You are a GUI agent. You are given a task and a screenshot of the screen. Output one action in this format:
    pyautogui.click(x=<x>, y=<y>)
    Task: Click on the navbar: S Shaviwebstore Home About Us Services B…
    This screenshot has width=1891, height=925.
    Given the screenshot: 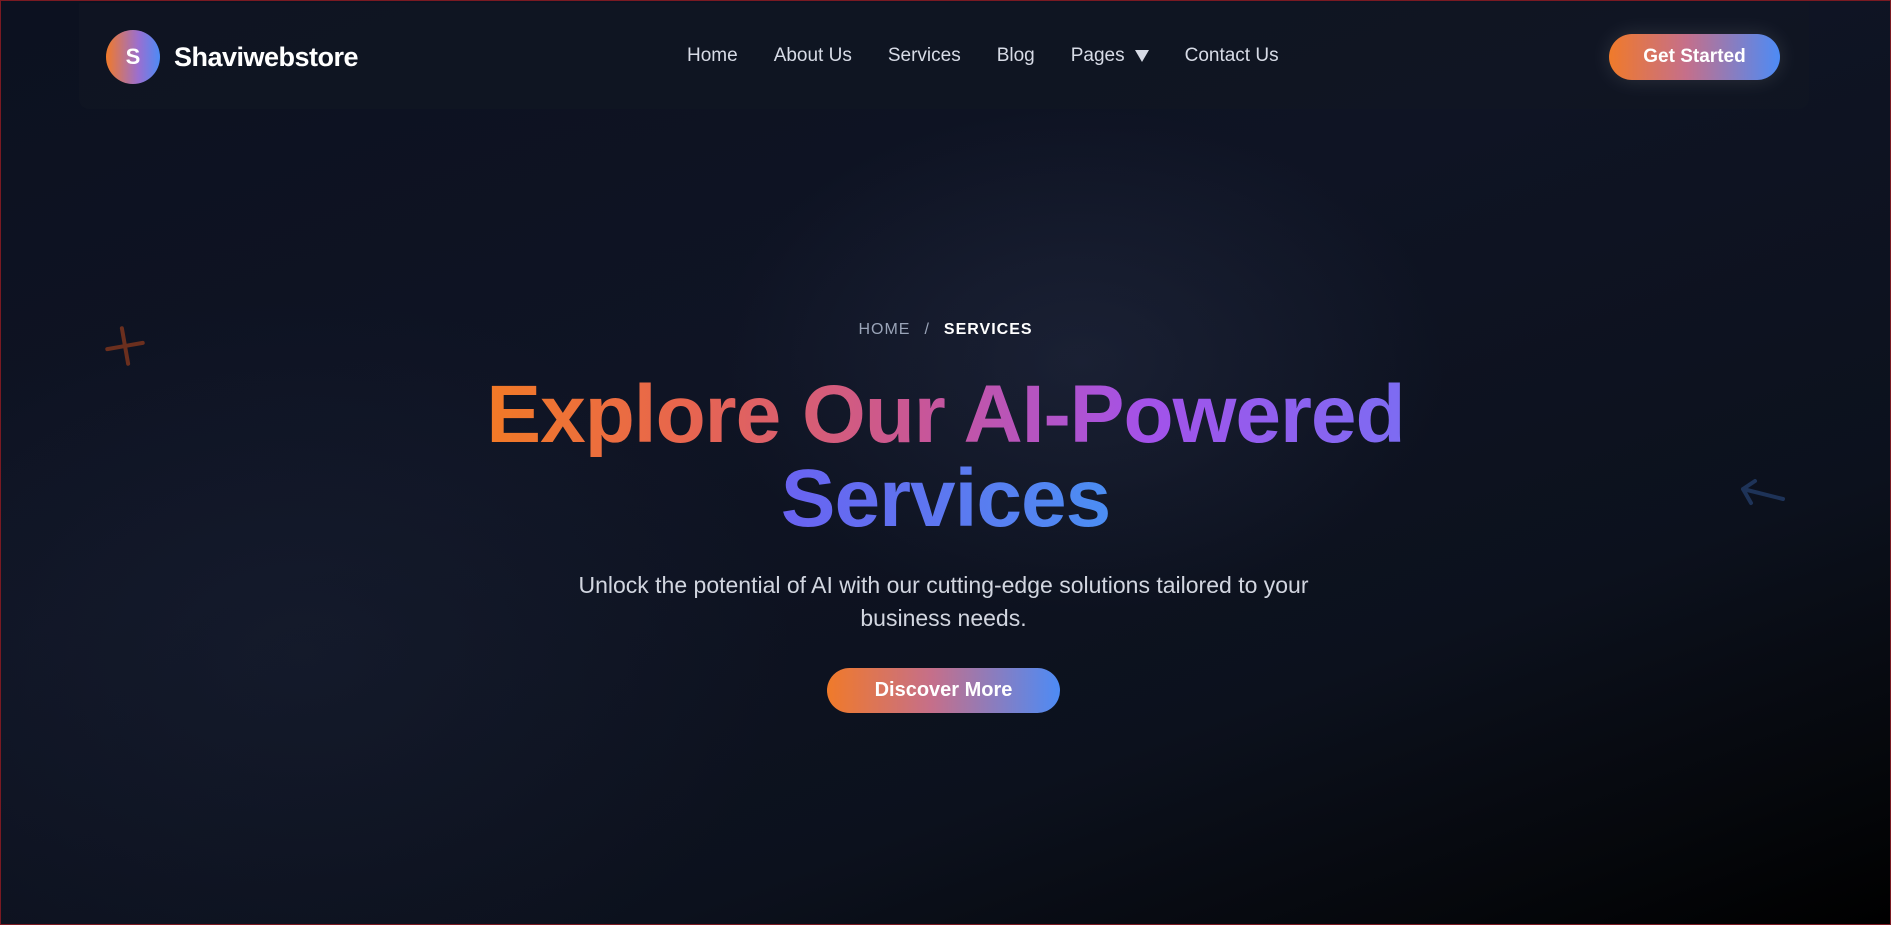 What is the action you would take?
    pyautogui.click(x=944, y=56)
    